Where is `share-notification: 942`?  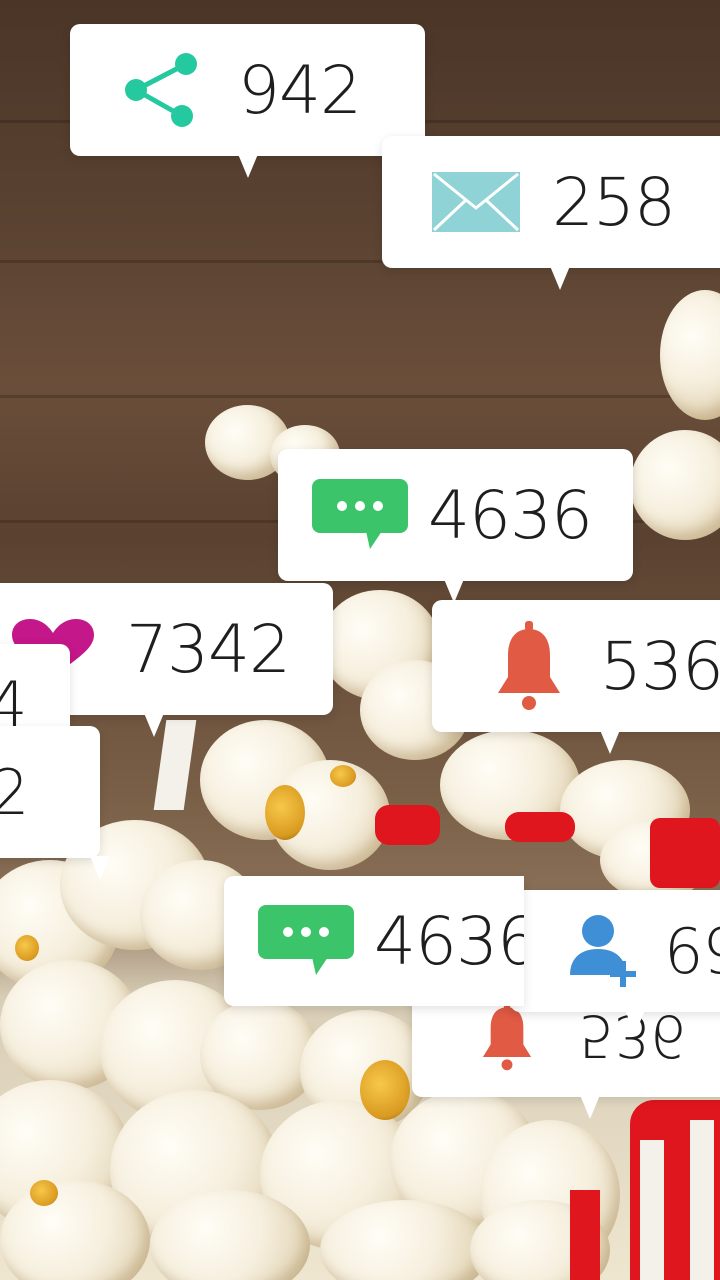 share-notification: 942 is located at coordinates (247, 101).